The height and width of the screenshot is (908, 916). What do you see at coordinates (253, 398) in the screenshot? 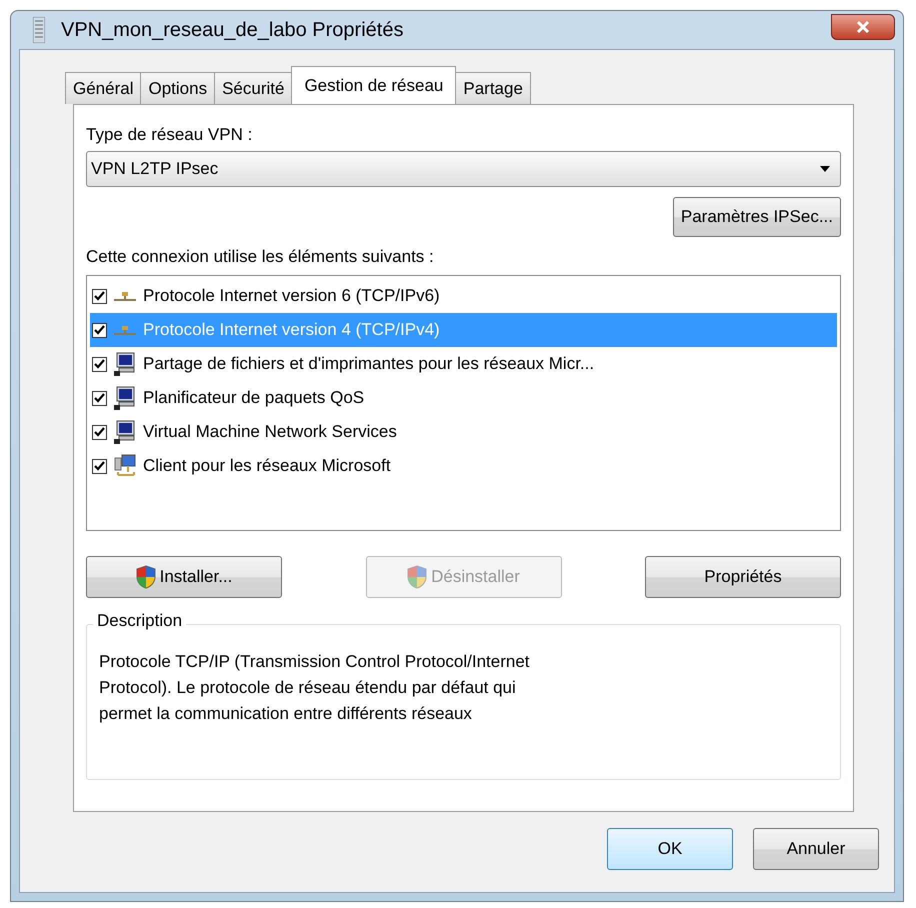
I see `item-label: Planificateur de paquets QoS` at bounding box center [253, 398].